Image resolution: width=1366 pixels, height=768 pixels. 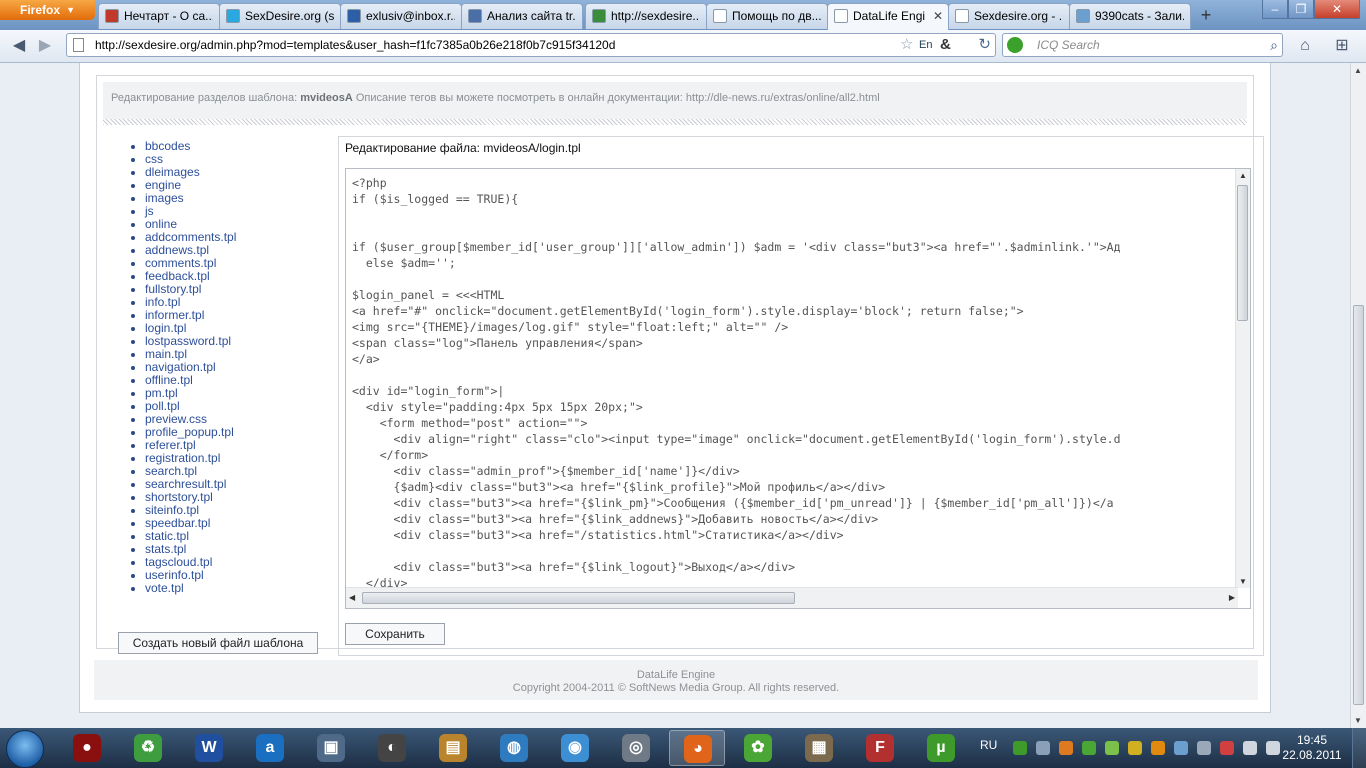 I want to click on file-link: lostpassword.tpl, so click(x=188, y=341).